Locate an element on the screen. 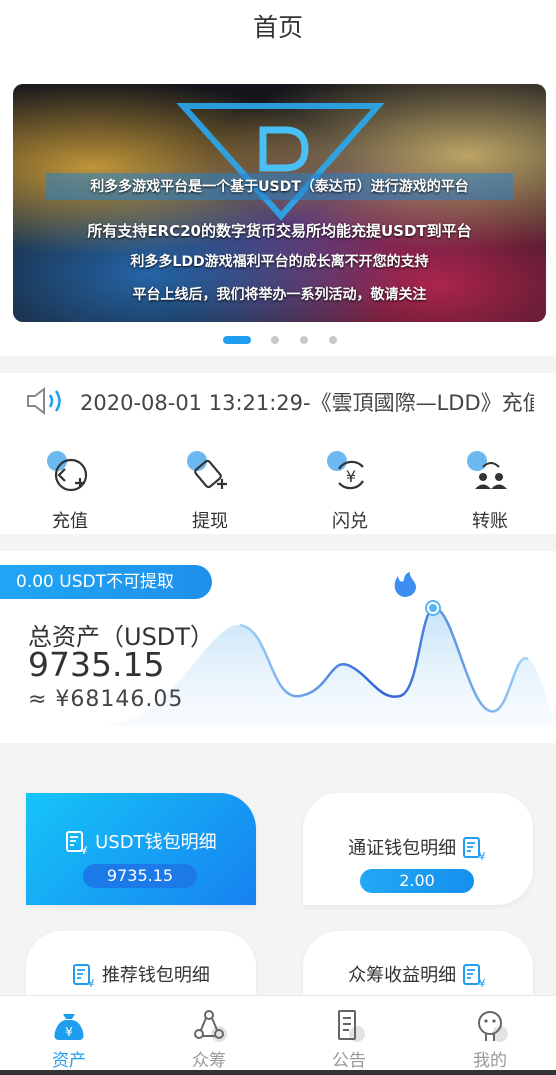  usdt-wallet-title: ¥ USDT钱包明细 is located at coordinates (141, 842).